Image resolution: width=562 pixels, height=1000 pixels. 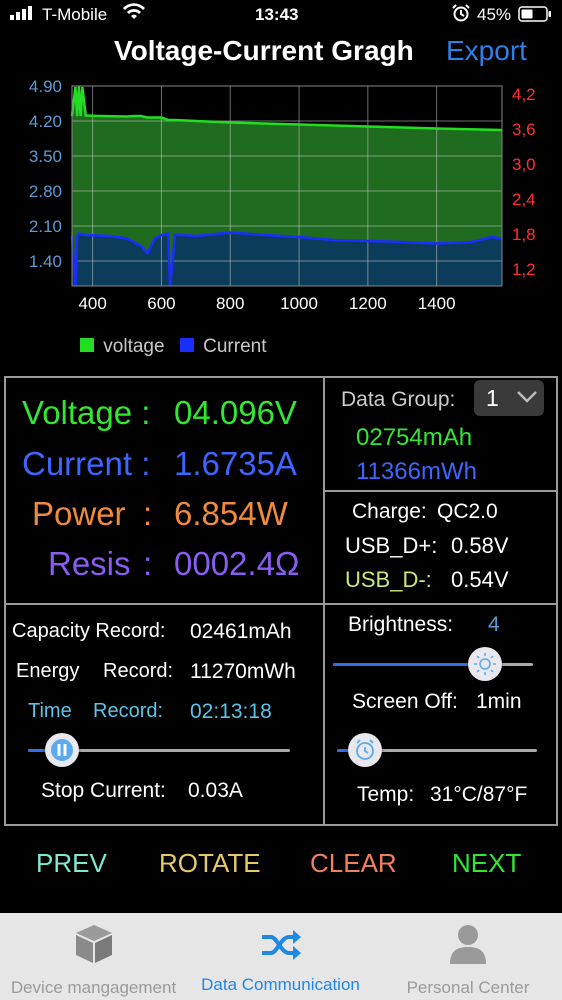 What do you see at coordinates (231, 711) in the screenshot?
I see `time-record-value: 02:13:18` at bounding box center [231, 711].